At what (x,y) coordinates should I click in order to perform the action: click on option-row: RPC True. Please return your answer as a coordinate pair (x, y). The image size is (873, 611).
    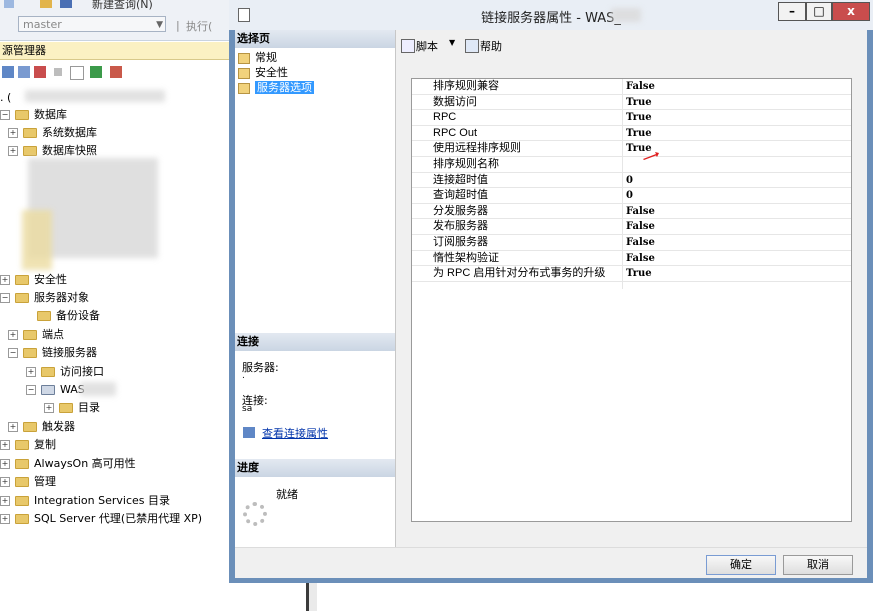
    Looking at the image, I should click on (631, 118).